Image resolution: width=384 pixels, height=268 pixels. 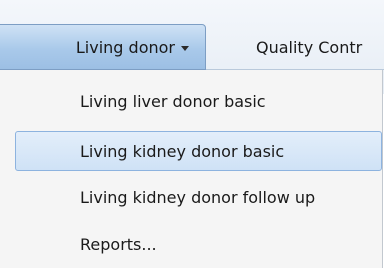 I want to click on nav-tab-living-donor: Living donor, so click(x=103, y=47).